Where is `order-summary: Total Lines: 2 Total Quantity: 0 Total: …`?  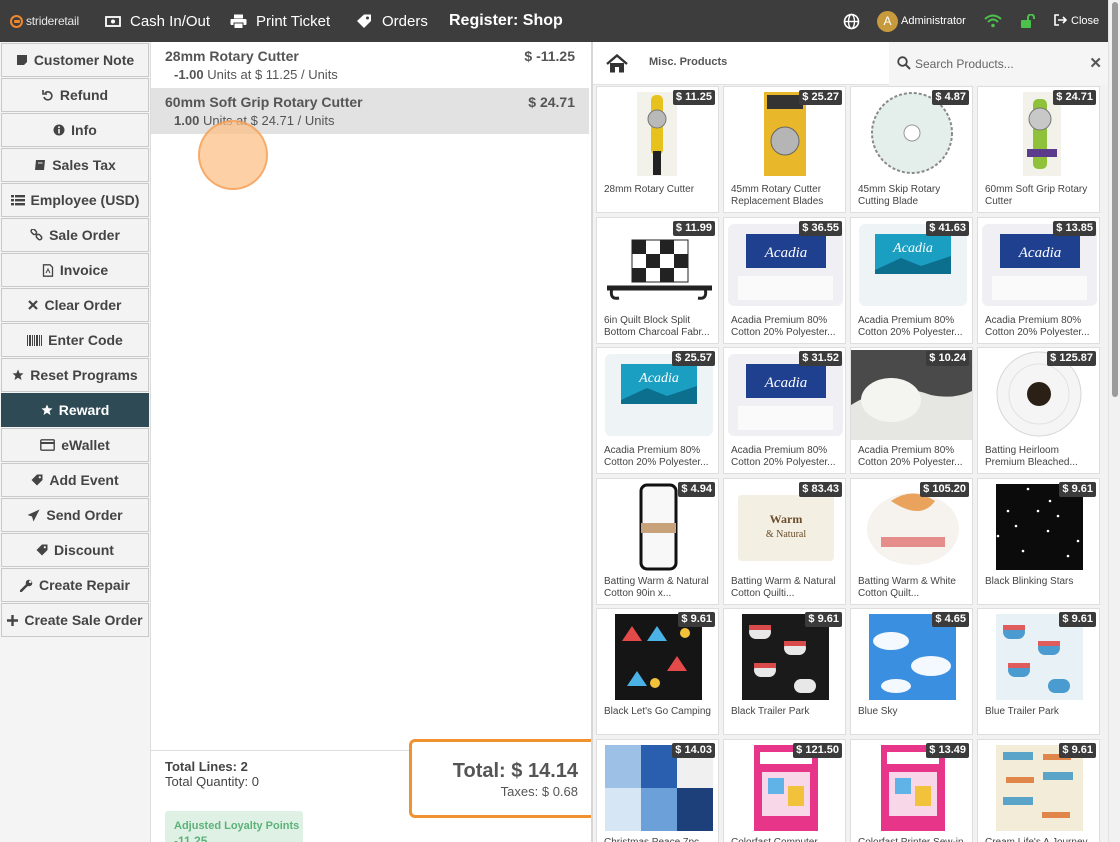 order-summary: Total Lines: 2 Total Quantity: 0 Total: … is located at coordinates (374, 790).